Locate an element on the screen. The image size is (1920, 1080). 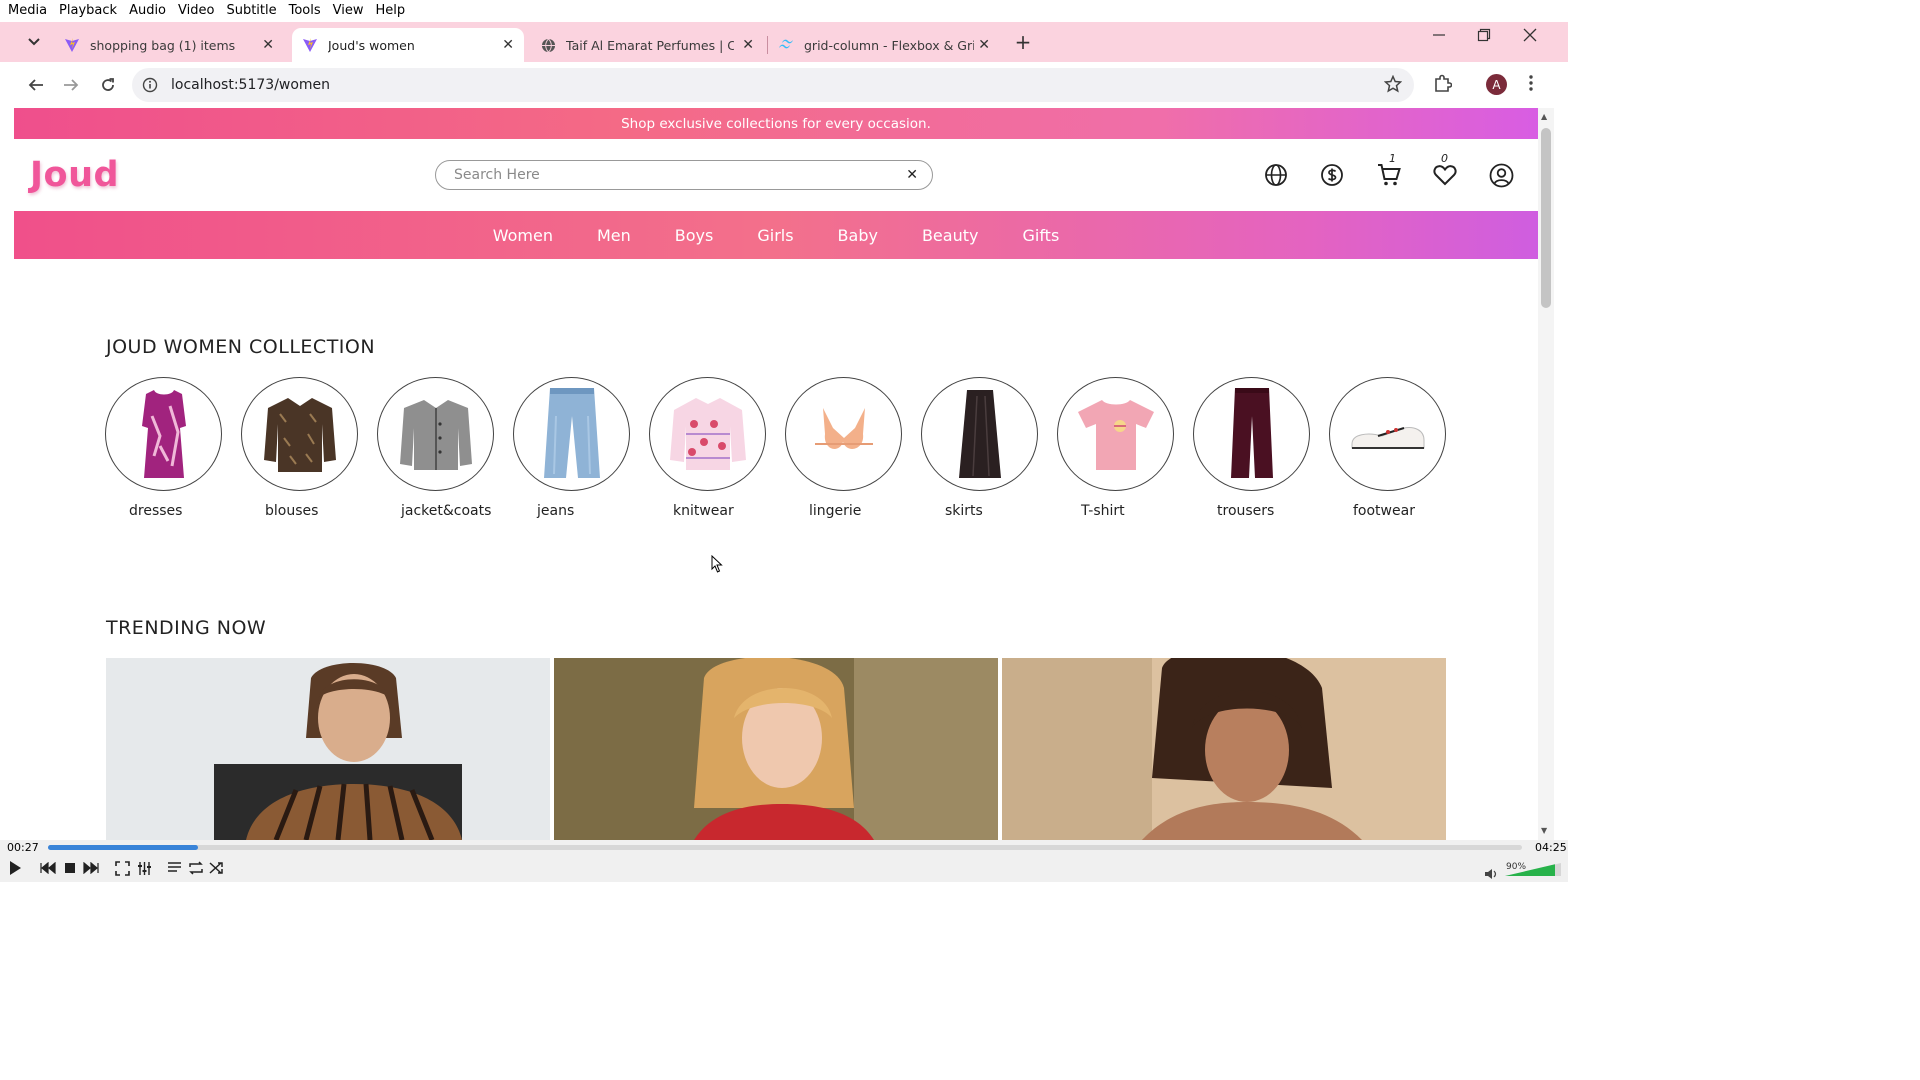
speaker-icon is located at coordinates (1491, 874).